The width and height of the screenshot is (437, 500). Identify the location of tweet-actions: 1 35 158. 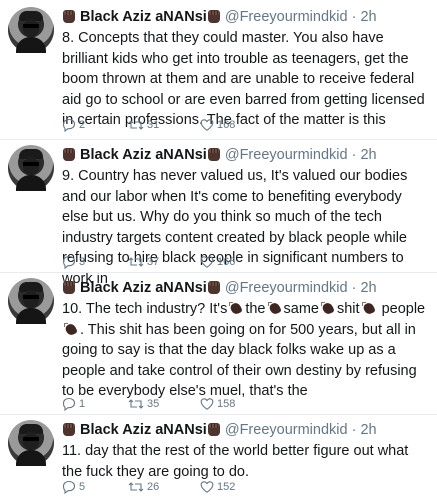
(247, 404).